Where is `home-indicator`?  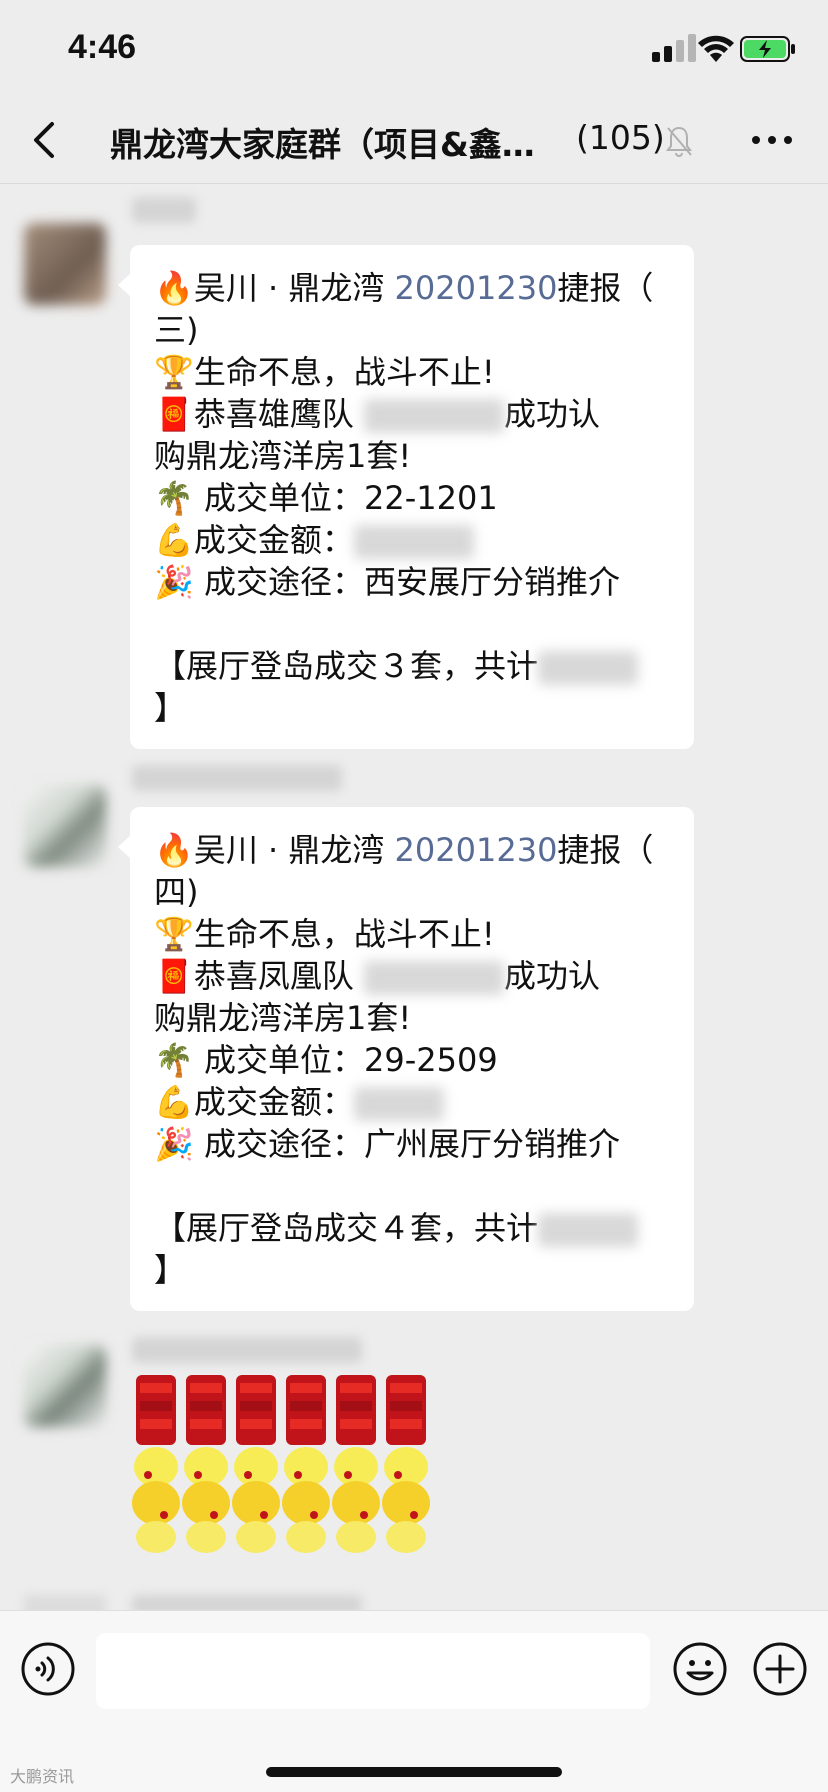 home-indicator is located at coordinates (414, 1772).